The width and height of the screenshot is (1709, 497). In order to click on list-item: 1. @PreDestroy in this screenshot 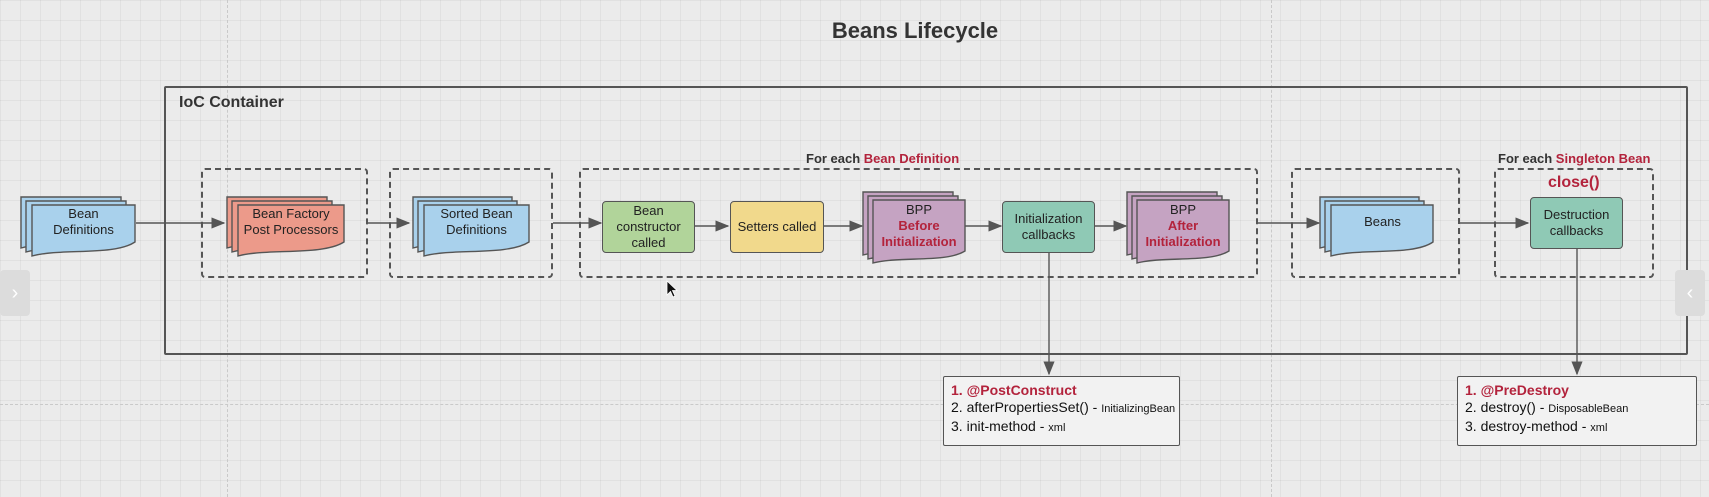, I will do `click(1517, 390)`.